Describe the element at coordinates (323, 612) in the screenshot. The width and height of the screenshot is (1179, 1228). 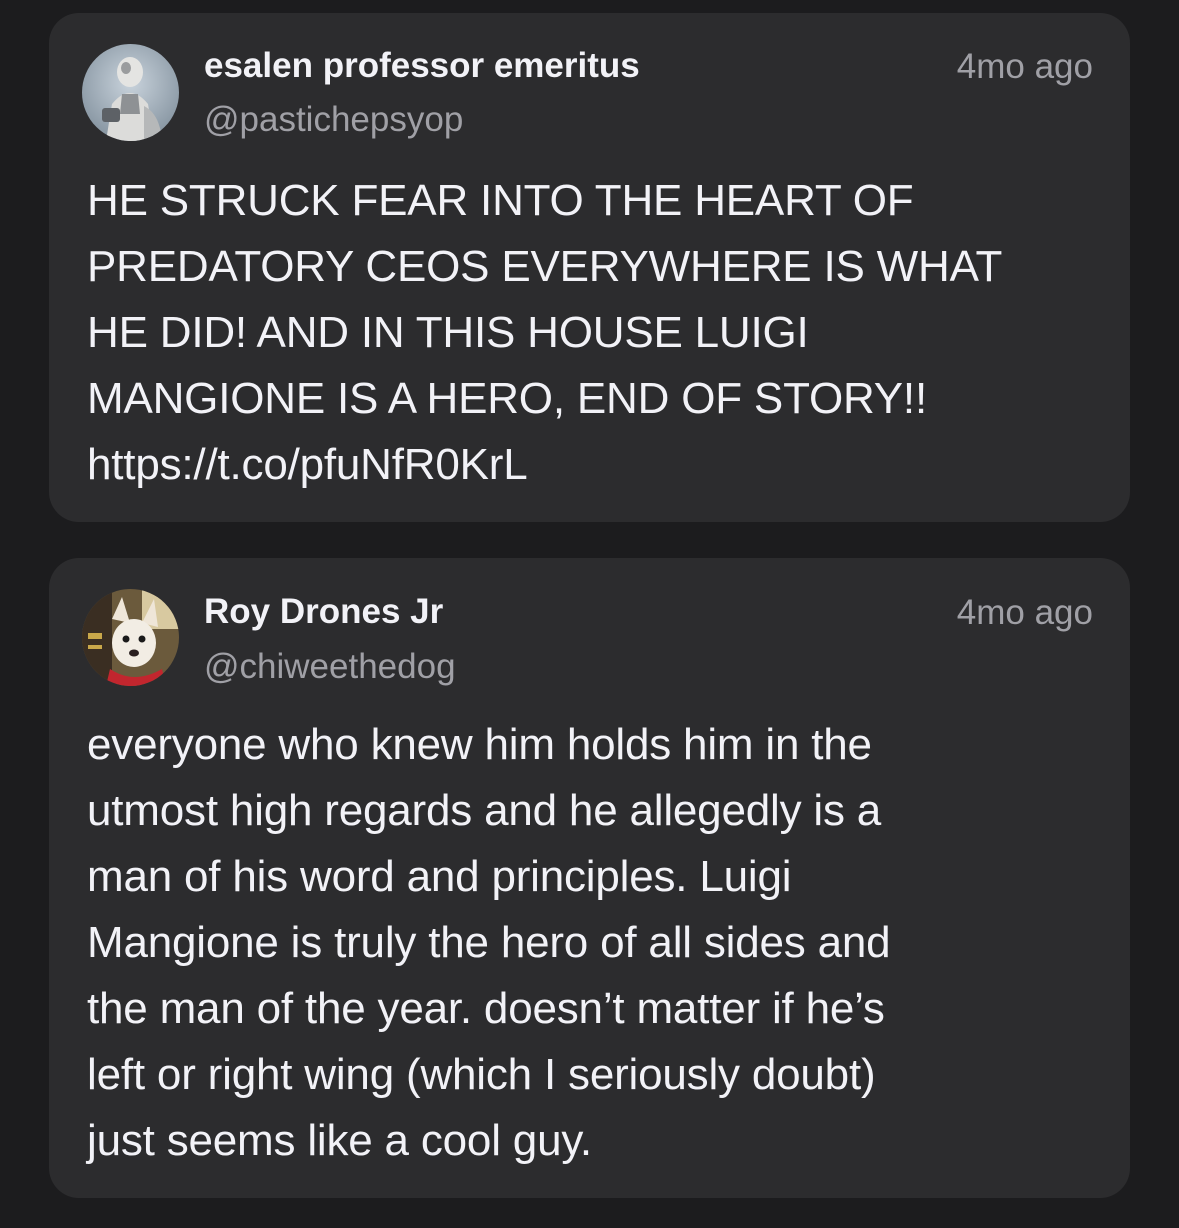
I see `display-name: Roy Drones Jr` at that location.